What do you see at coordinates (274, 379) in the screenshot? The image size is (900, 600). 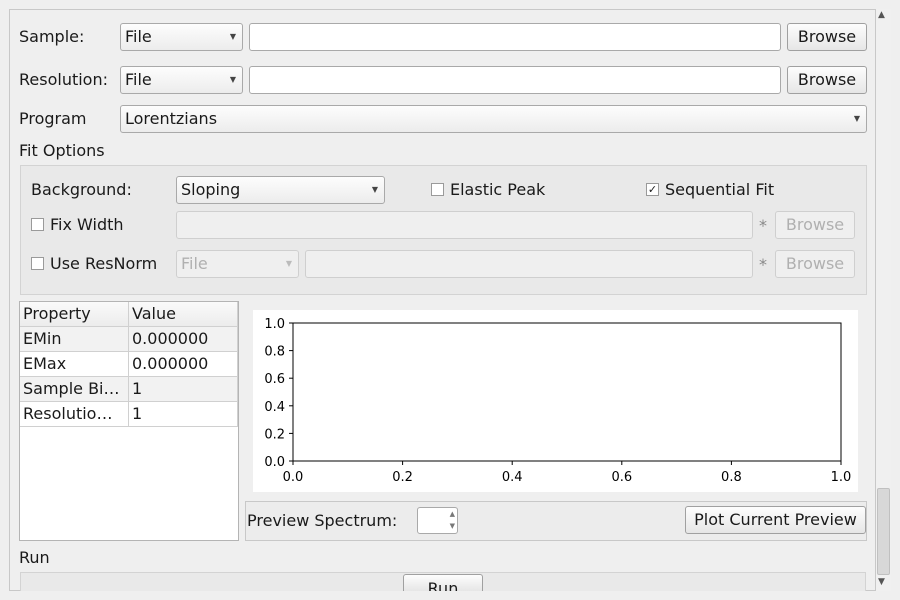 I see `y-tick-label: 0.6` at bounding box center [274, 379].